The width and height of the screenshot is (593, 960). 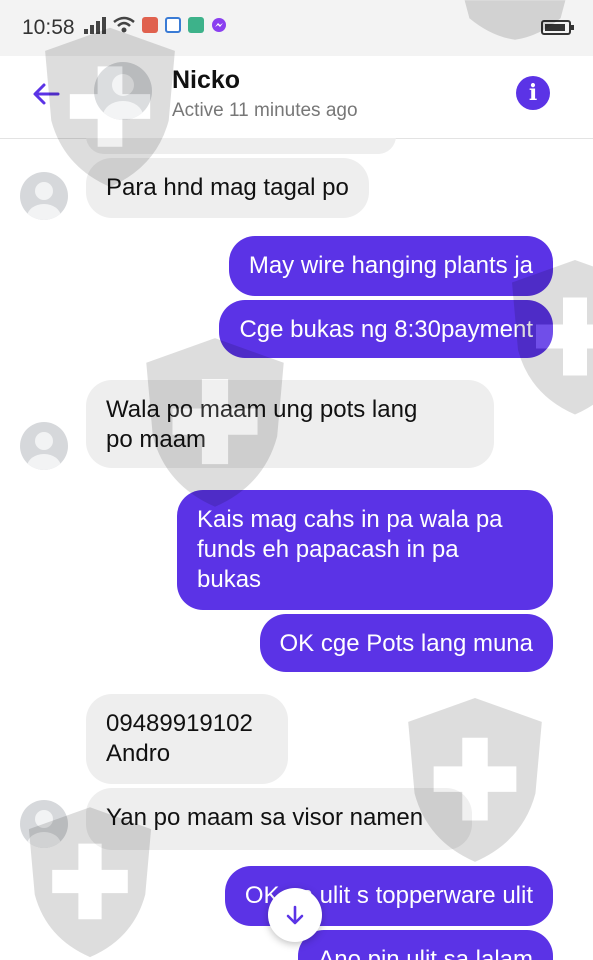 I want to click on message-bubble: Para hnd mag tagal po, so click(x=227, y=188).